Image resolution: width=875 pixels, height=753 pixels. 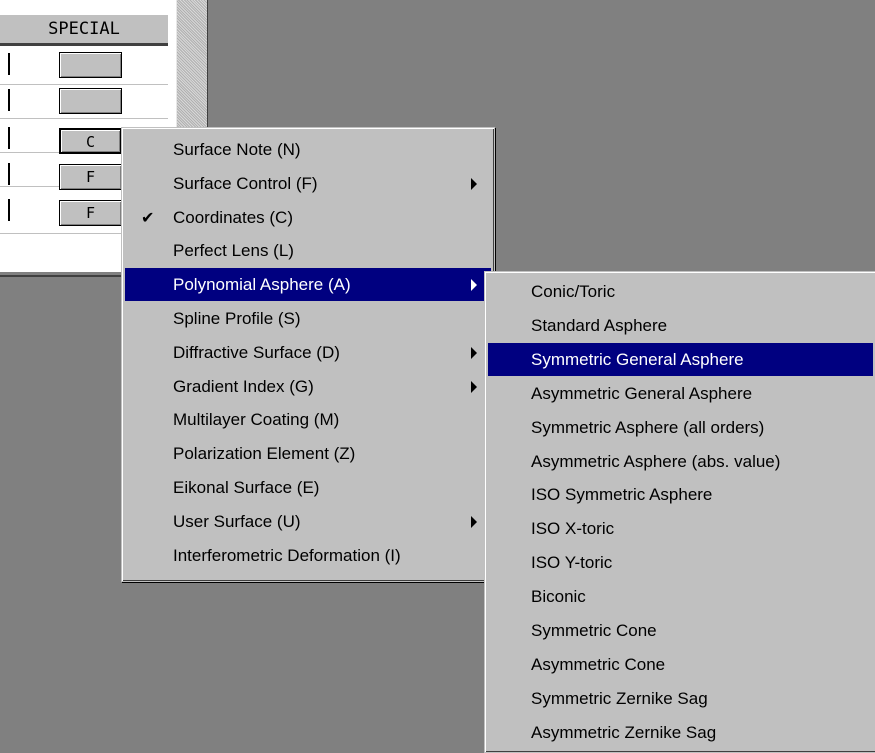 What do you see at coordinates (680, 630) in the screenshot?
I see `submenu-item-symmetric-cone: Symmetric Cone` at bounding box center [680, 630].